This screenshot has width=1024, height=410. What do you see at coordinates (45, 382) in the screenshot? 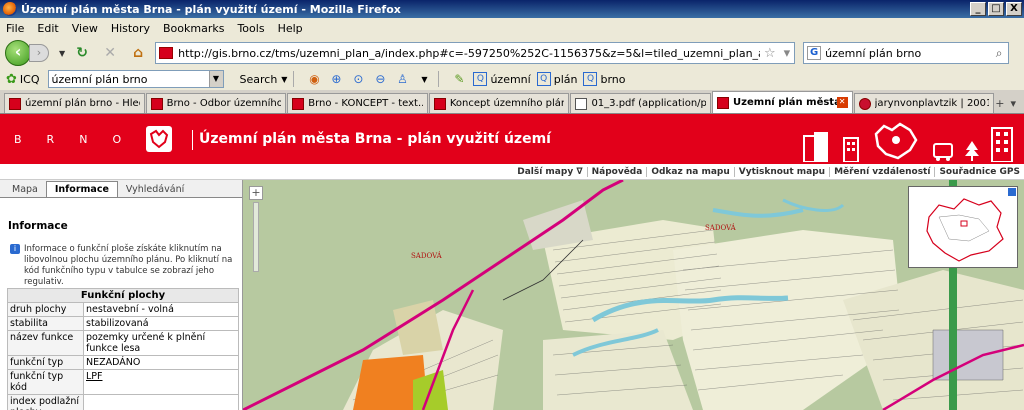
I see `row-key: funkční typ kód` at bounding box center [45, 382].